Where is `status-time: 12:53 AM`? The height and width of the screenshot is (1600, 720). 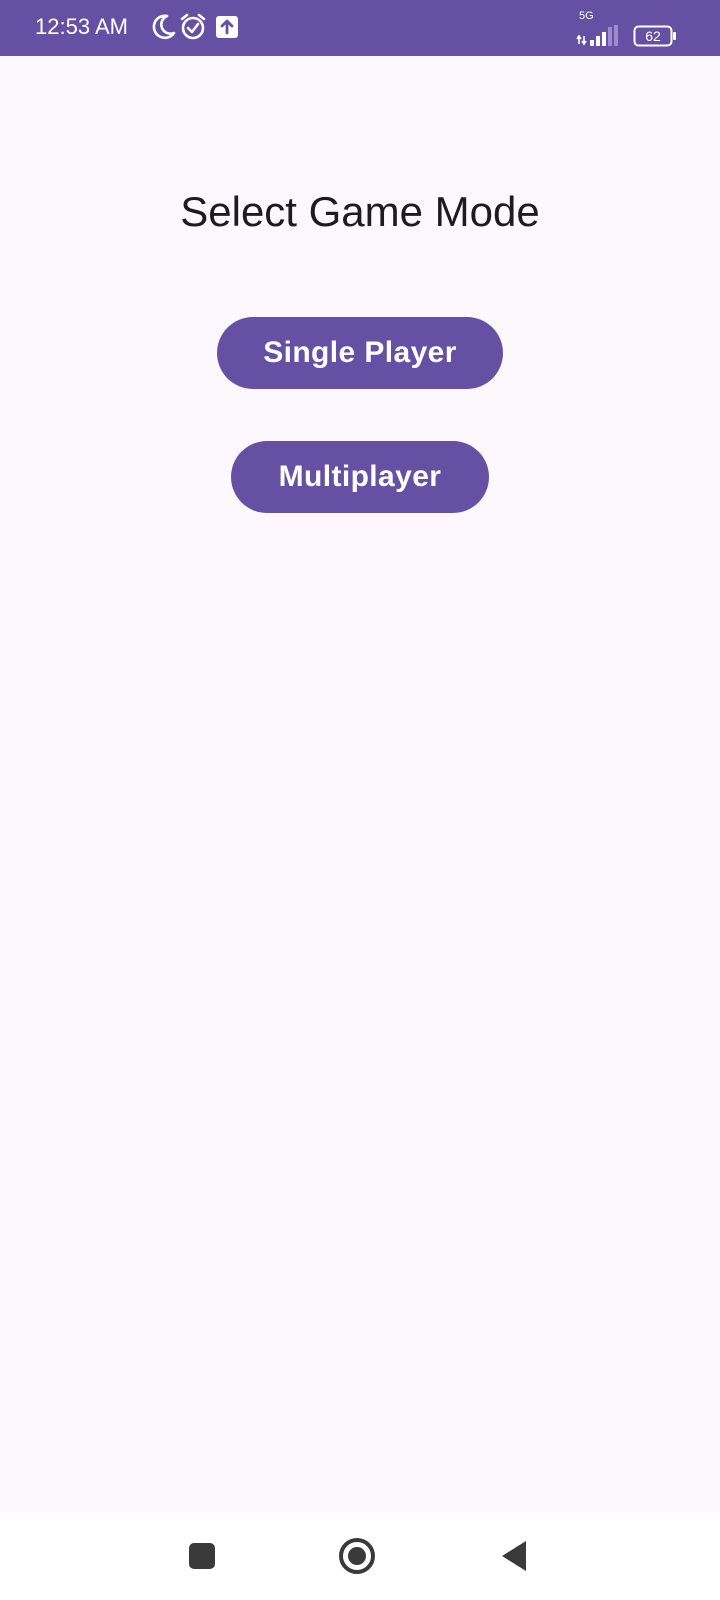
status-time: 12:53 AM is located at coordinates (81, 26).